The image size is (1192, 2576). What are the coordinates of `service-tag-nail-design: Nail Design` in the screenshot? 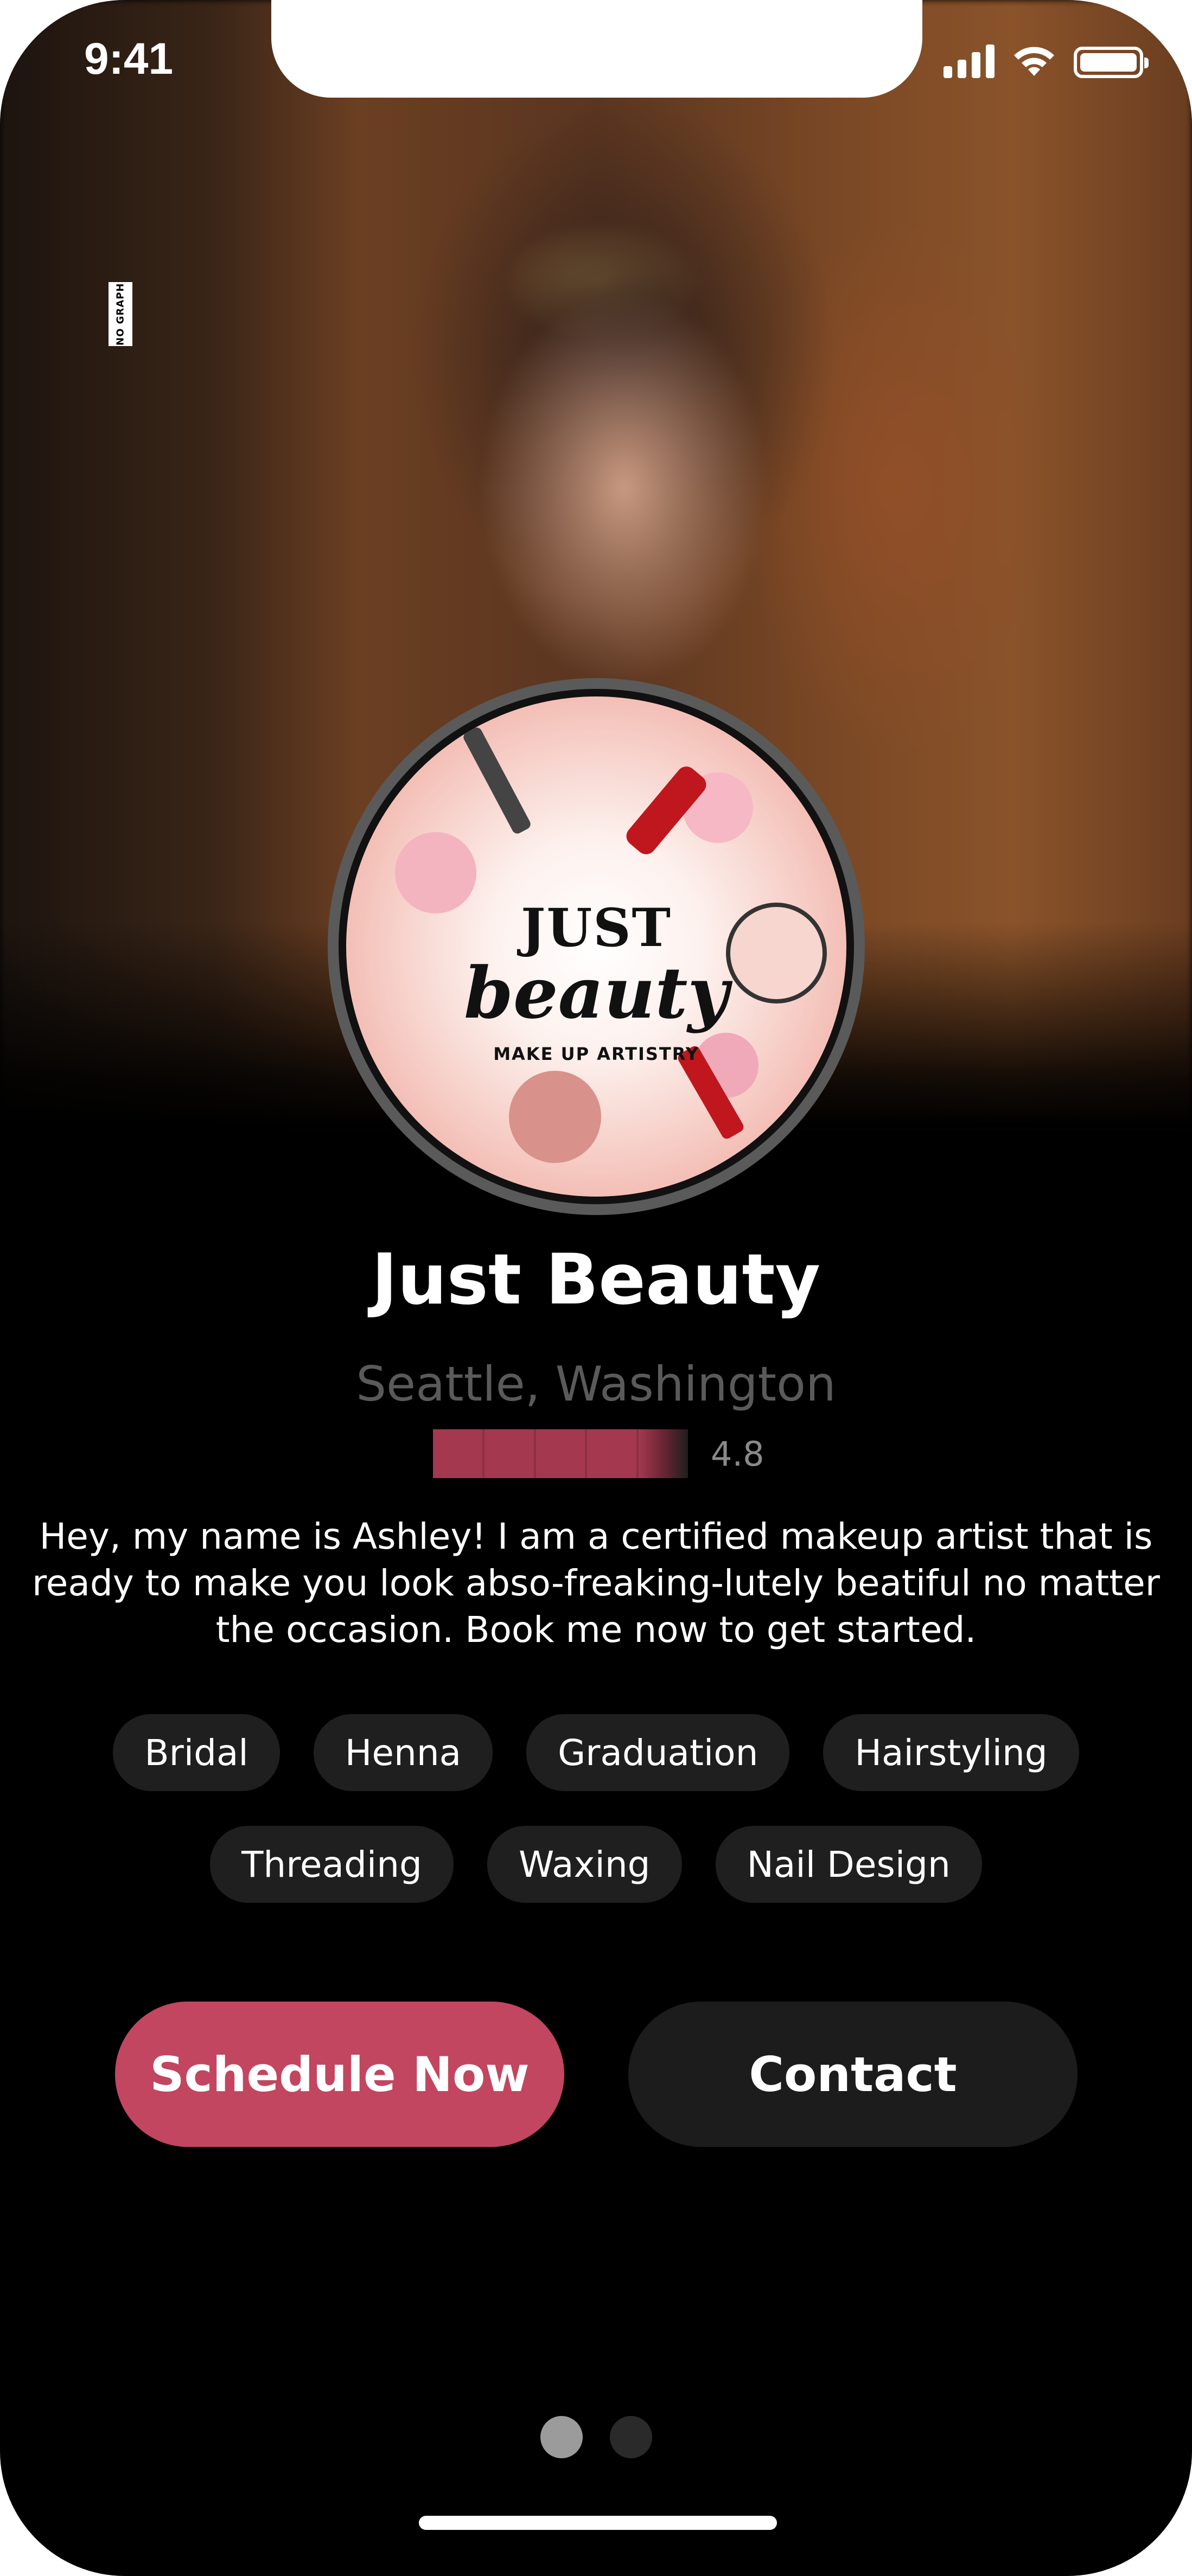 It's located at (849, 1864).